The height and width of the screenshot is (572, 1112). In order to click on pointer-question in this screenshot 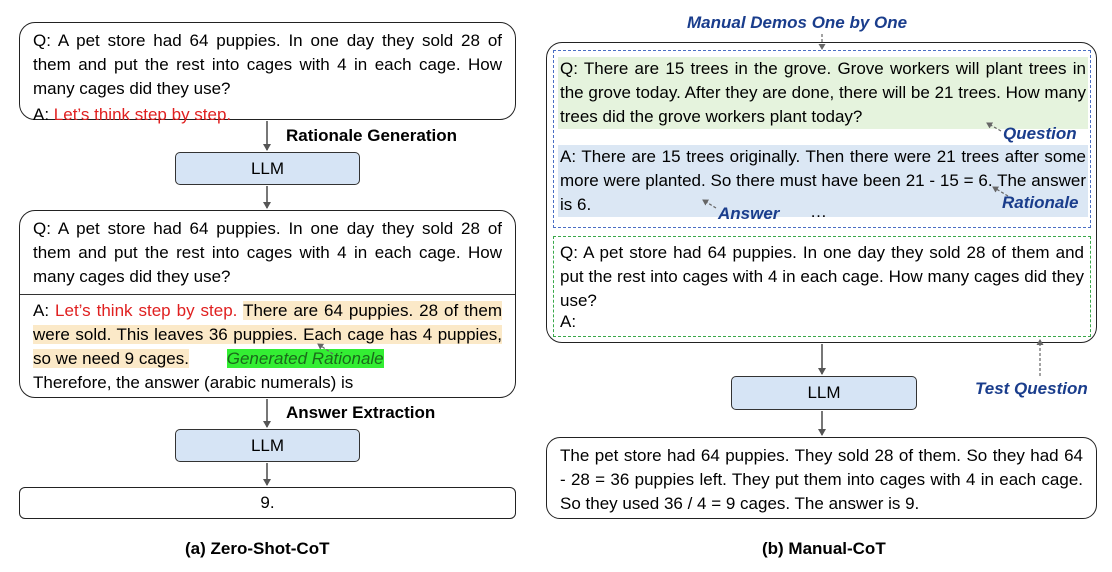, I will do `click(994, 127)`.